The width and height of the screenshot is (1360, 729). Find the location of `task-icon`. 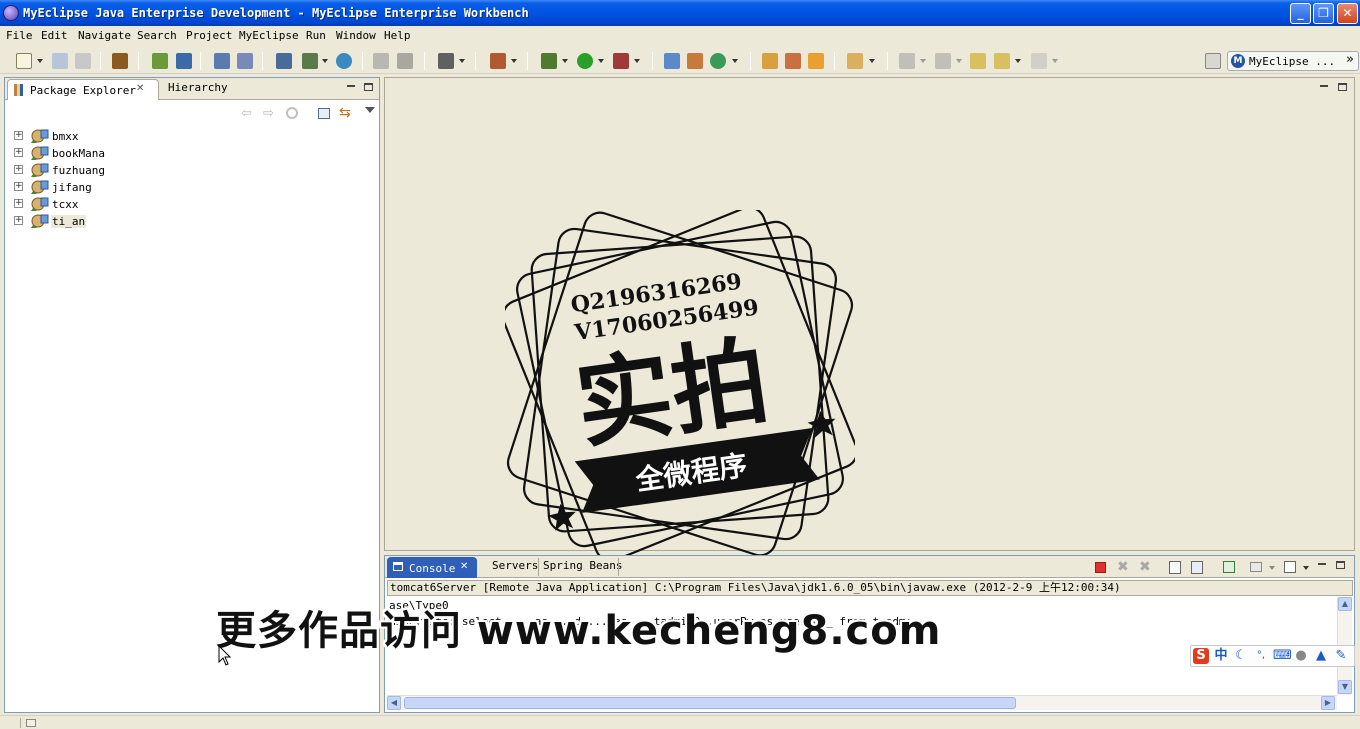

task-icon is located at coordinates (816, 61).